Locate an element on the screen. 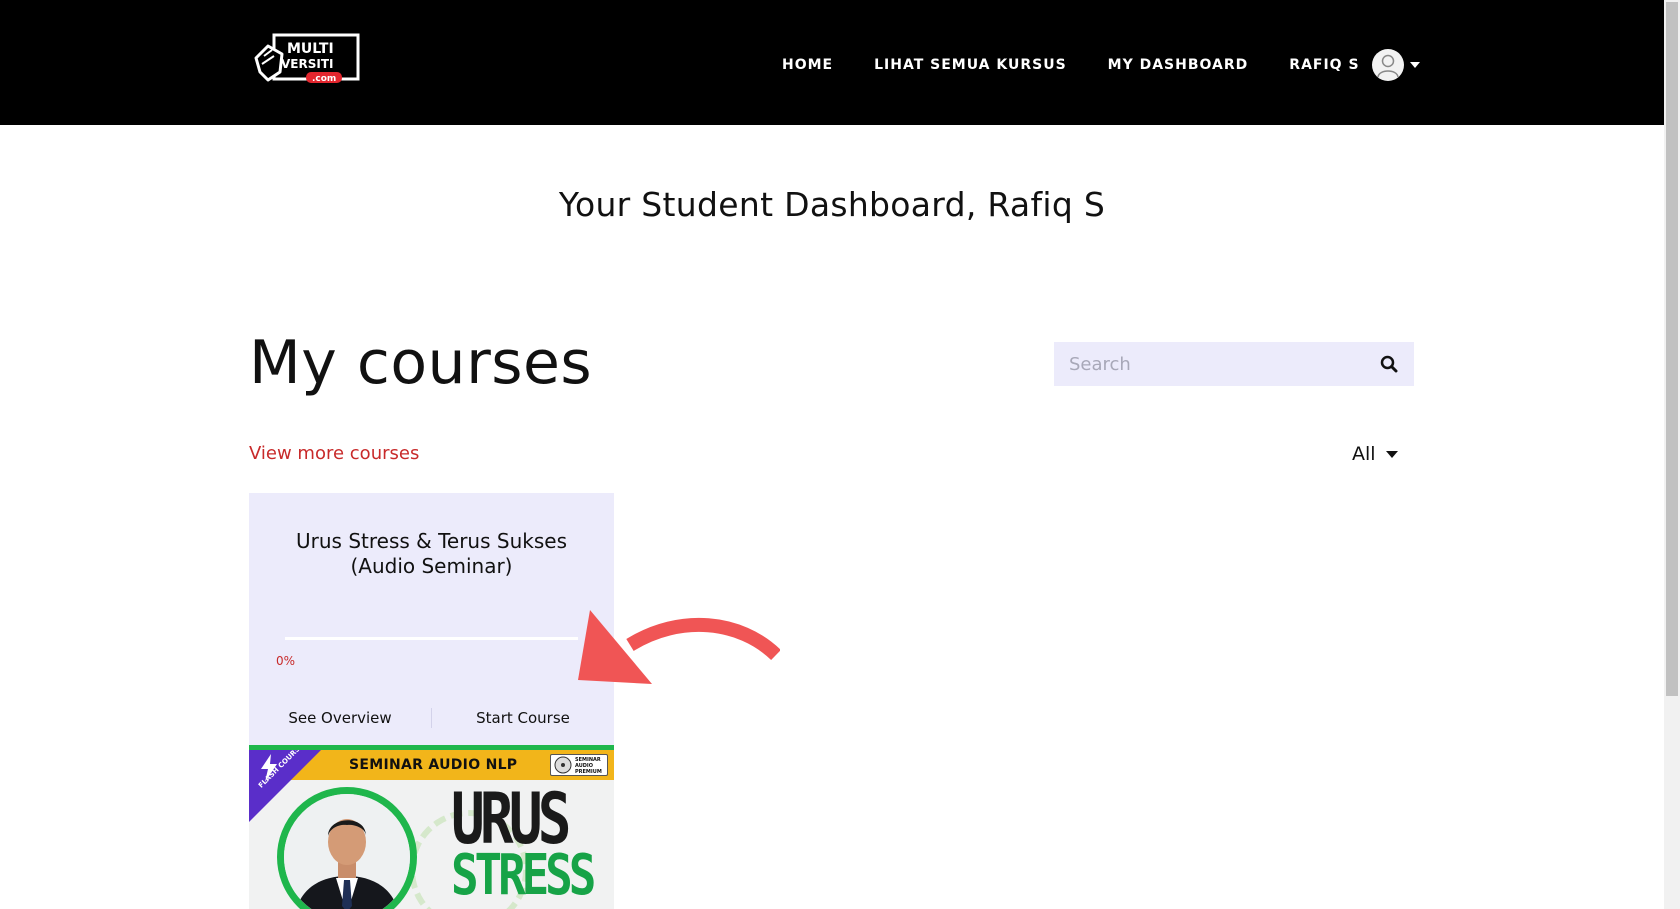 This screenshot has width=1680, height=909. search-input is located at coordinates (1209, 364).